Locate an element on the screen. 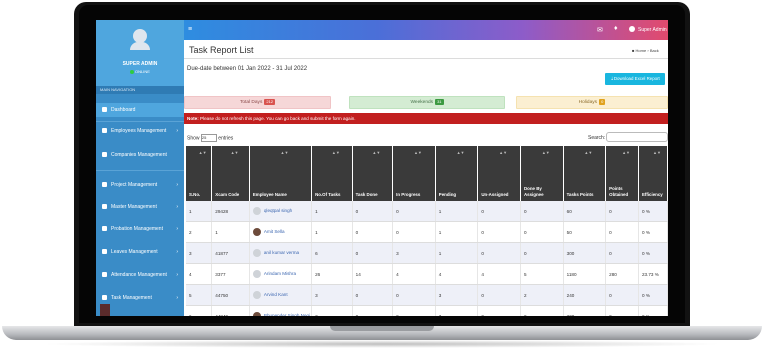  projects-icon is located at coordinates (104, 185).